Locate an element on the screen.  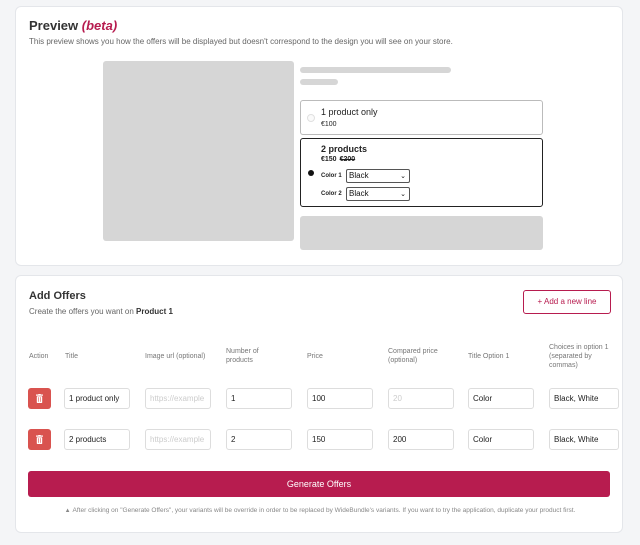
generate-offers-button: Generate Offers is located at coordinates (319, 484).